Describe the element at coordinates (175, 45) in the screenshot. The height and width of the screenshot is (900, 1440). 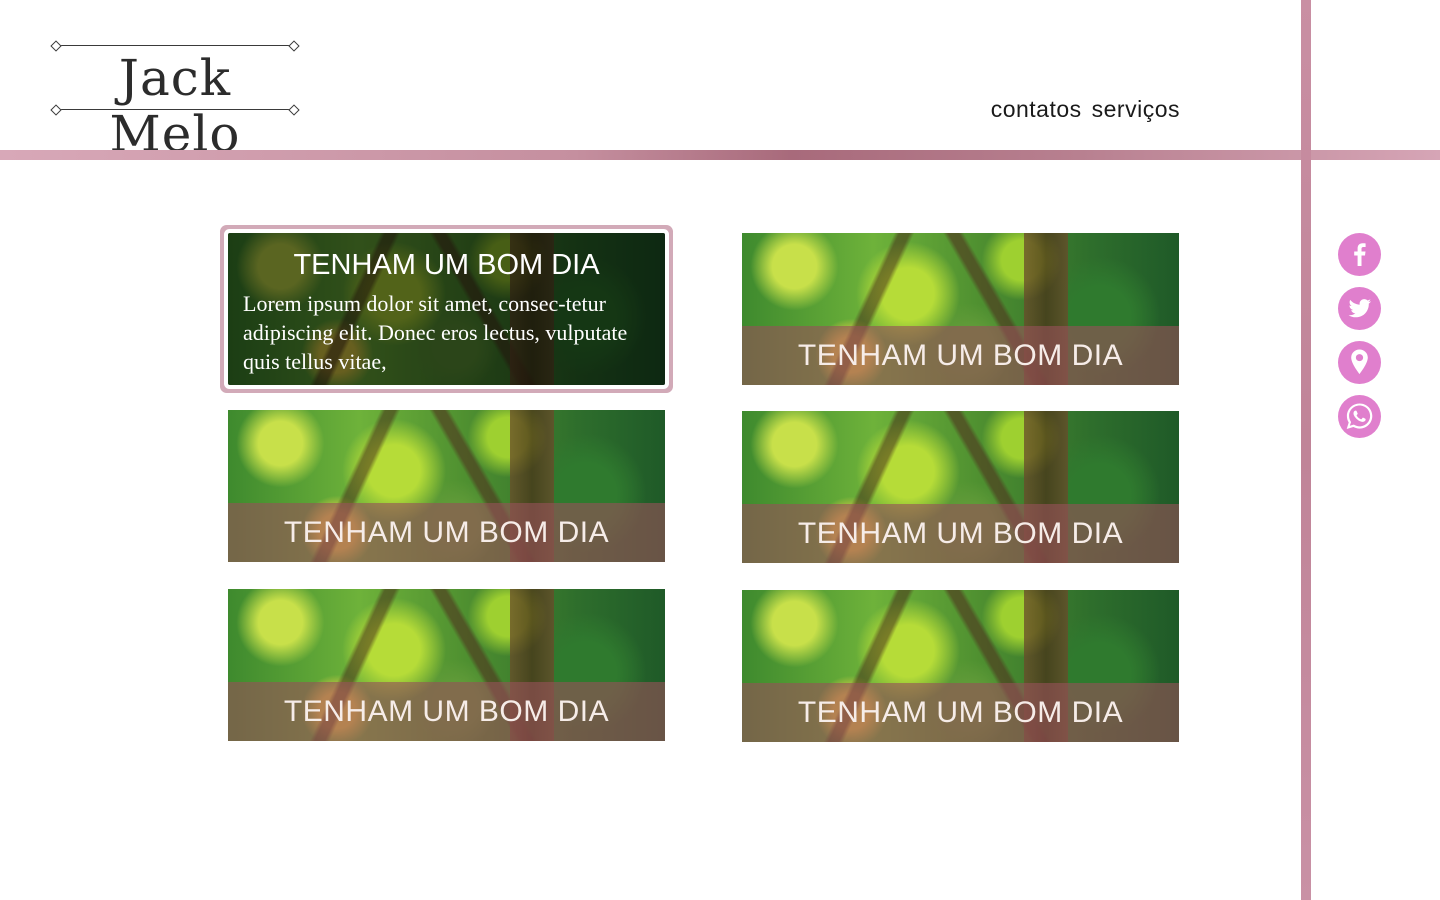
I see `logo-top-rule` at that location.